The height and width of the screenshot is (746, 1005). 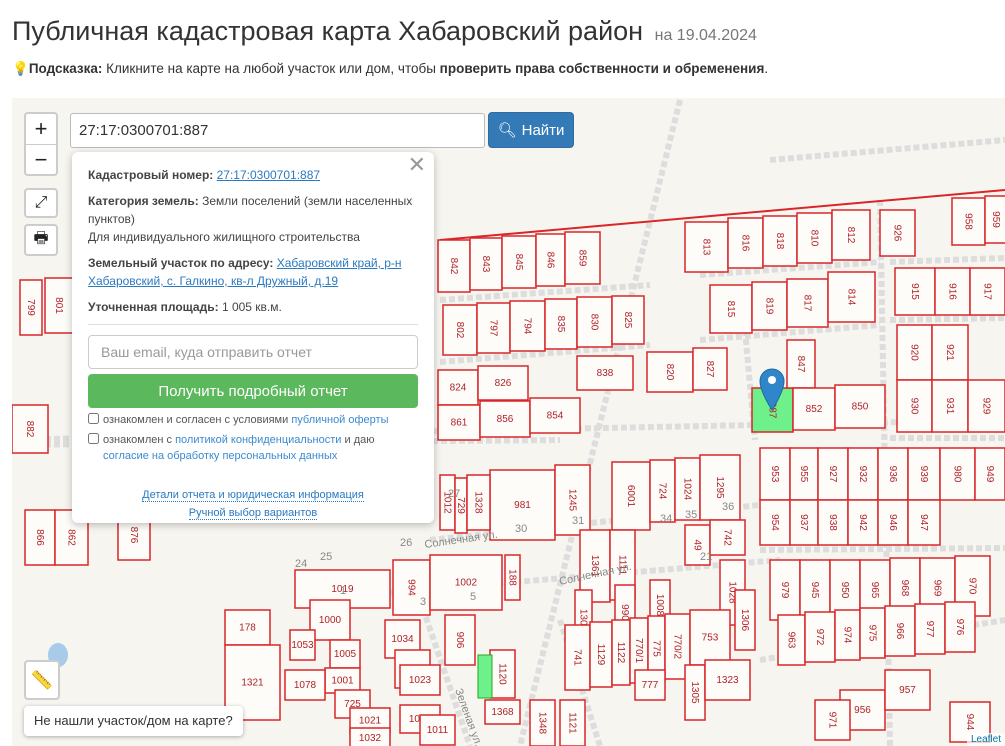 What do you see at coordinates (862, 474) in the screenshot?
I see `parcel-label: 932` at bounding box center [862, 474].